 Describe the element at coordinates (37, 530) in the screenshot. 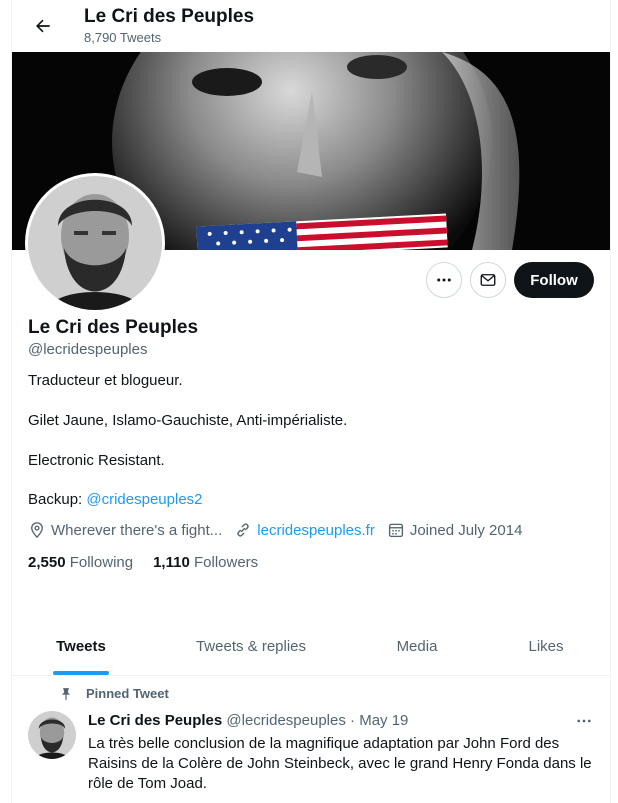

I see `location-pin-icon` at that location.